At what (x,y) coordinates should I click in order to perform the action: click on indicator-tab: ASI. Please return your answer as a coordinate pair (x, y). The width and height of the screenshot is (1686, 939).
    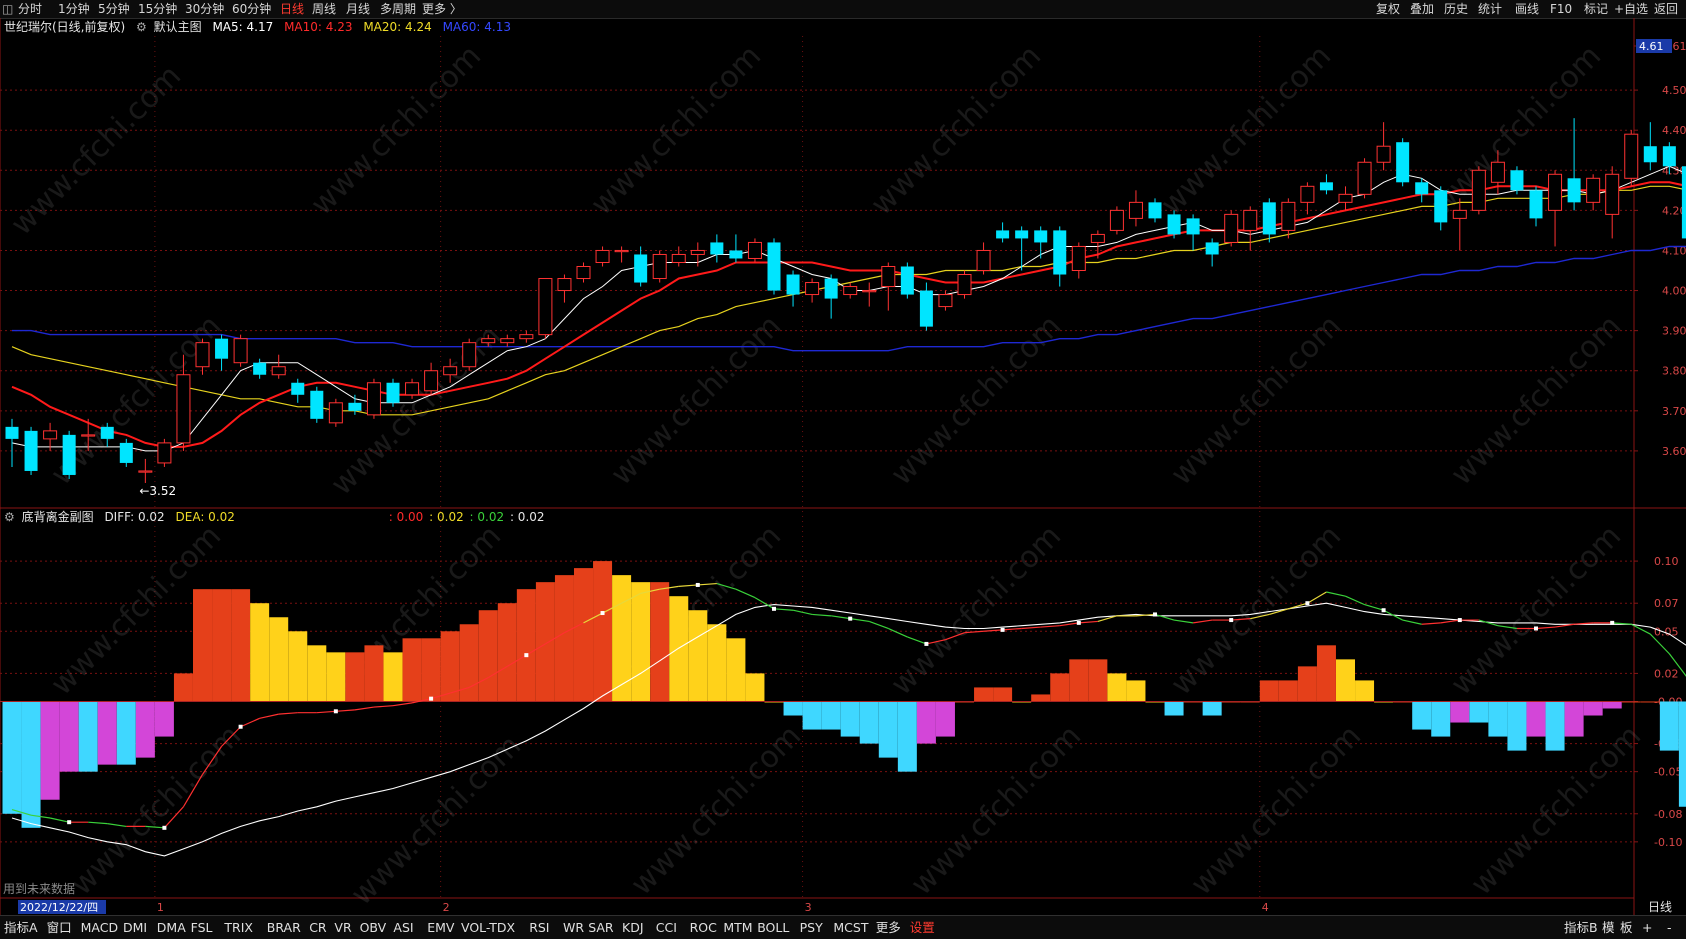
    Looking at the image, I should click on (403, 928).